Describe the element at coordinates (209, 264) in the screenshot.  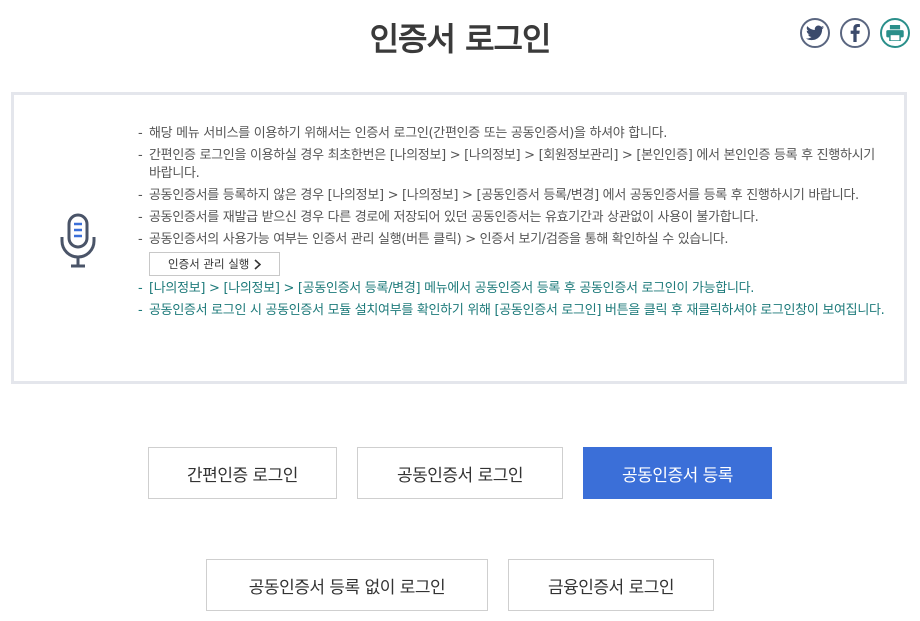
I see `cert-management-label: 인증서 관리 실행` at that location.